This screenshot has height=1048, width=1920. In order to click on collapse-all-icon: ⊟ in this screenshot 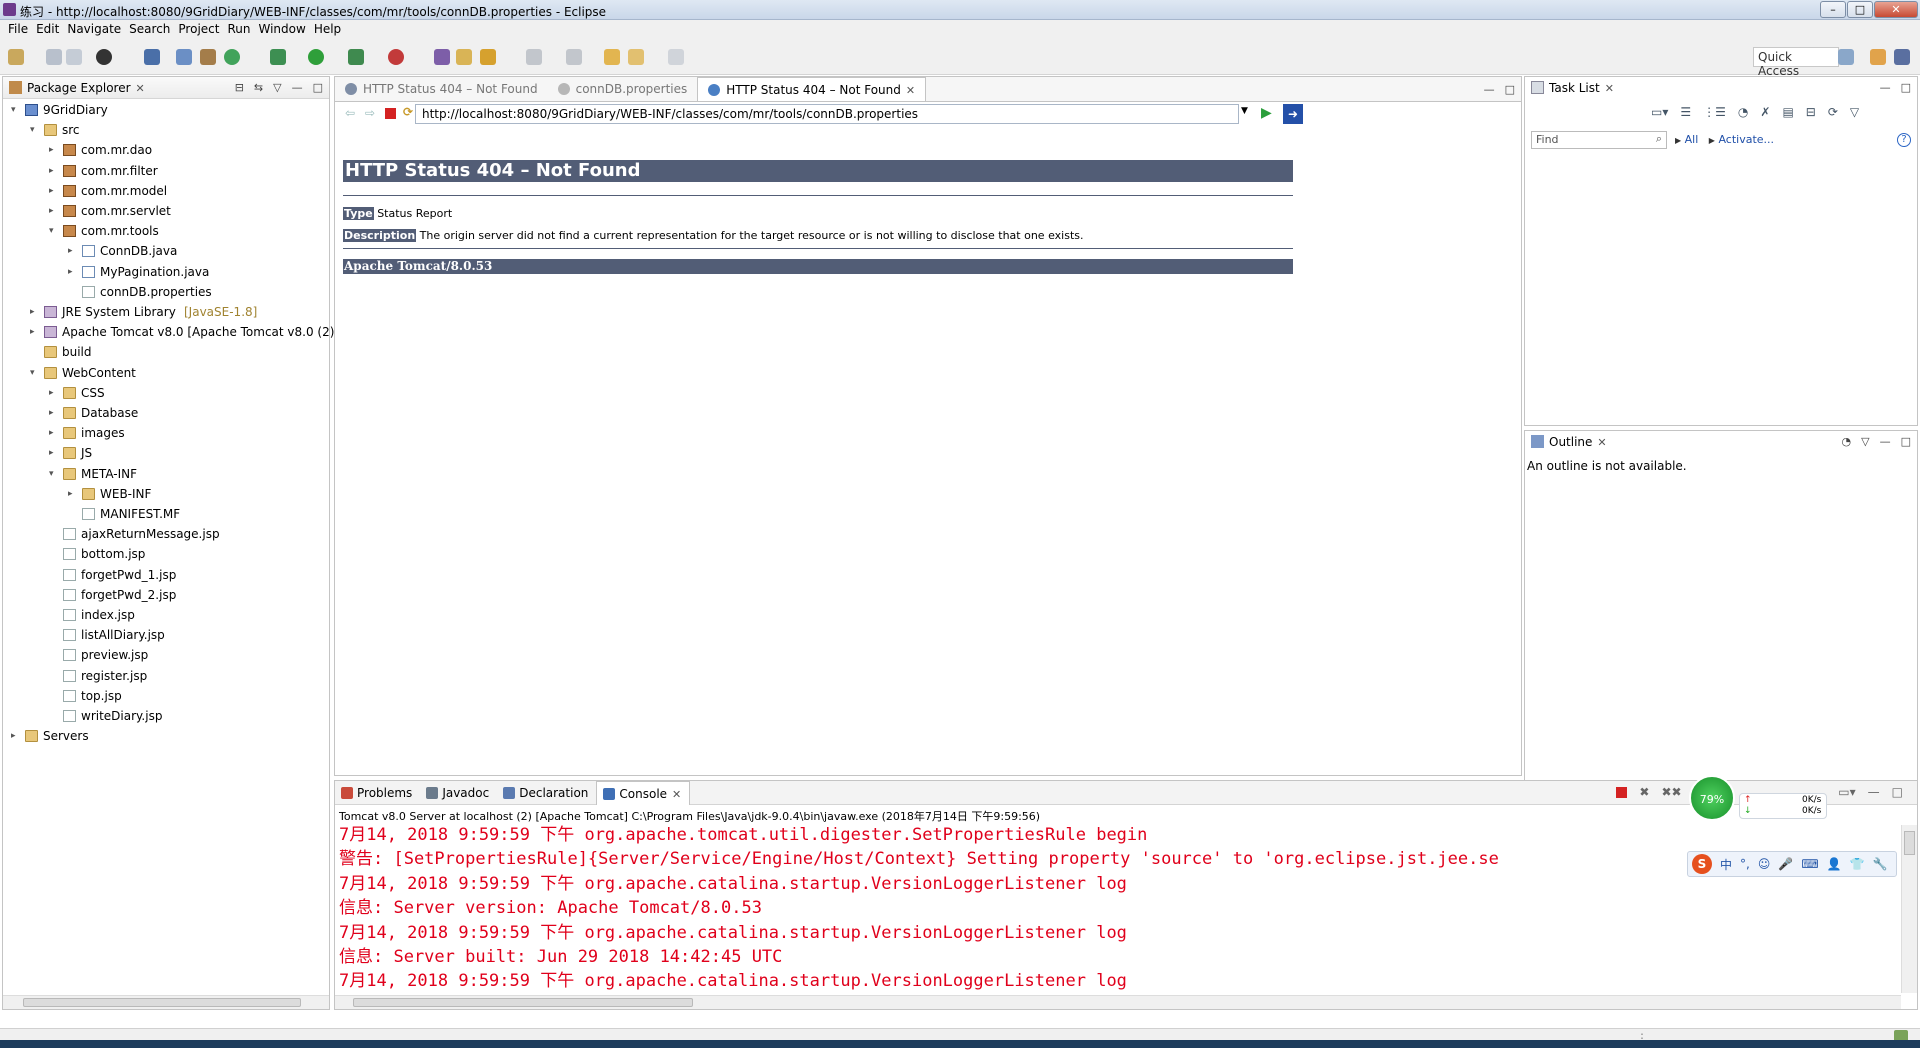, I will do `click(239, 87)`.